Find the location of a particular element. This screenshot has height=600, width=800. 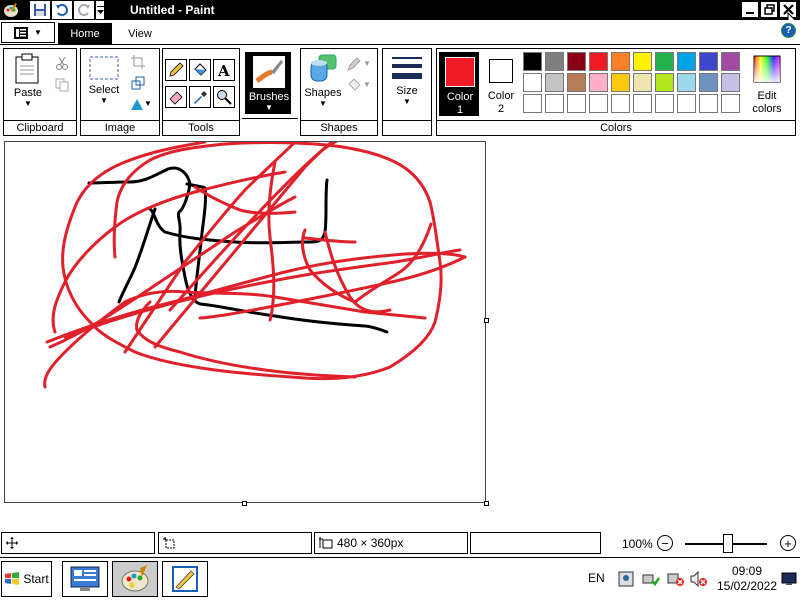

magnifier-tool is located at coordinates (224, 97).